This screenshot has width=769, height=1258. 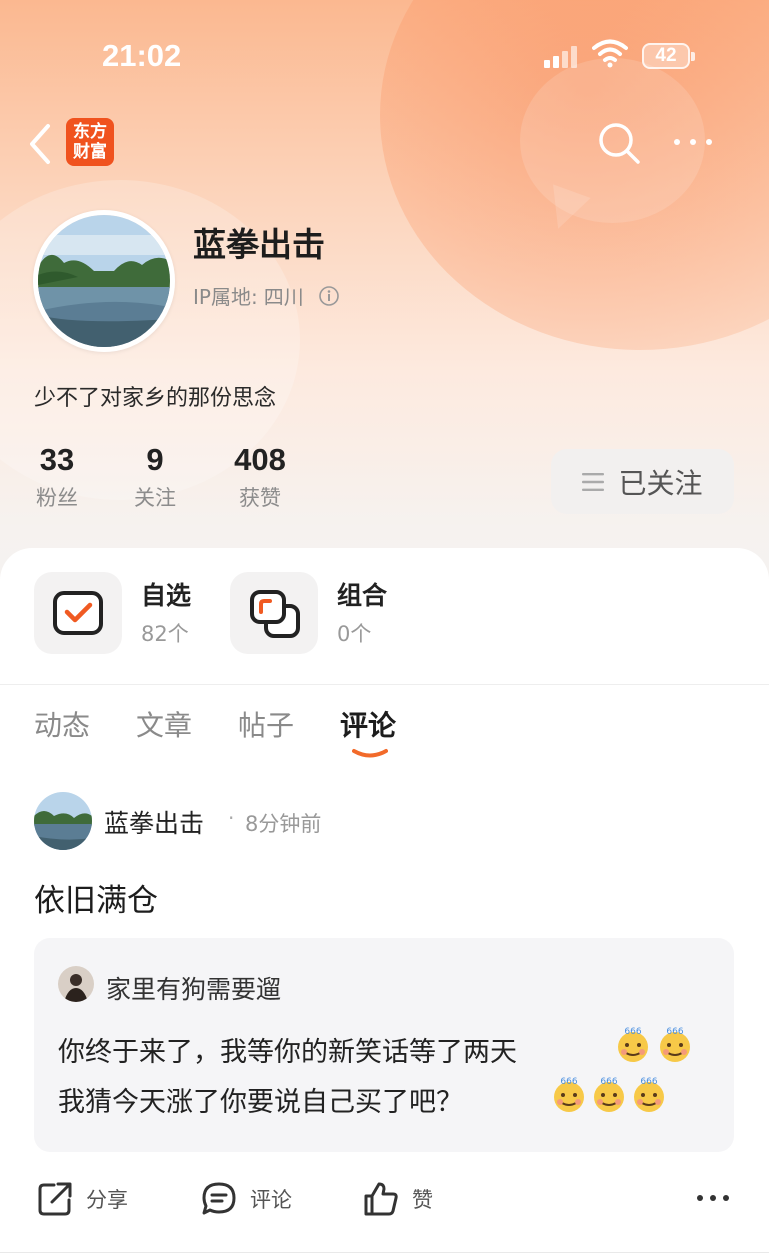 What do you see at coordinates (62, 724) in the screenshot?
I see `tab-dynamics: 动态` at bounding box center [62, 724].